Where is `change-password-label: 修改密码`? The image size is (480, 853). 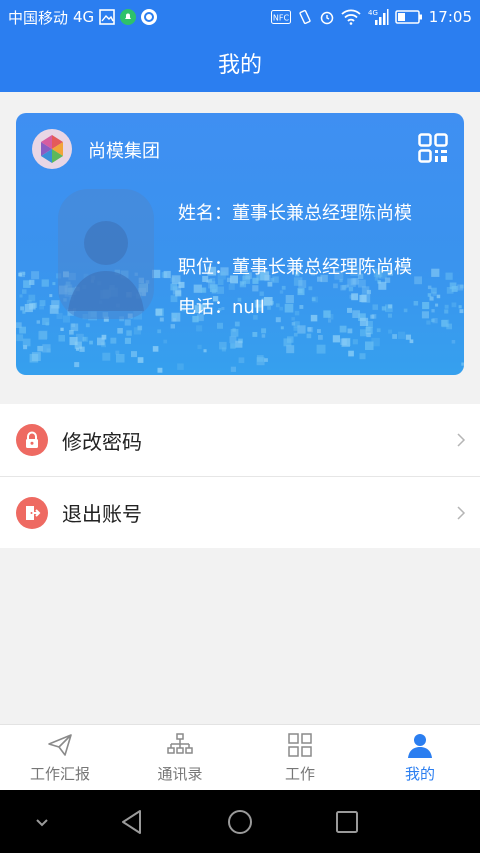
change-password-label: 修改密码 is located at coordinates (102, 441).